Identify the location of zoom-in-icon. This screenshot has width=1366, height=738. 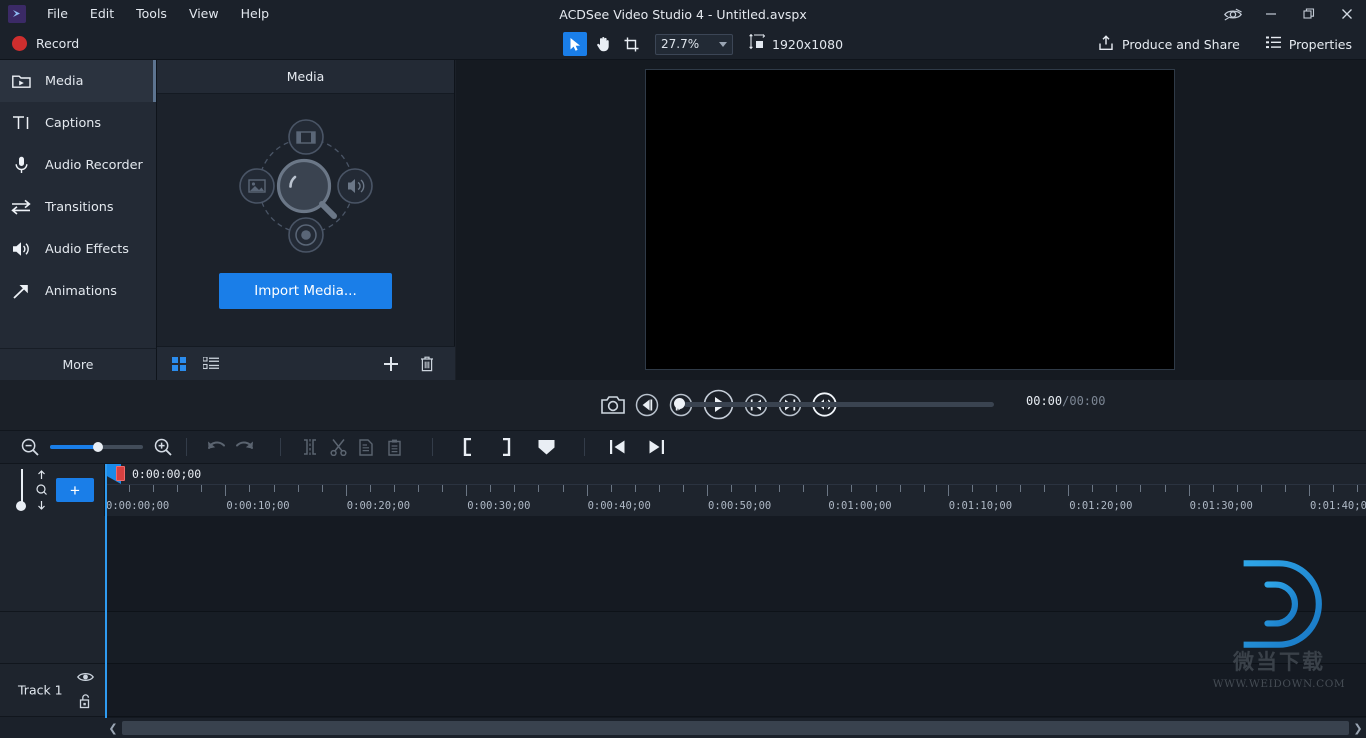
(163, 447).